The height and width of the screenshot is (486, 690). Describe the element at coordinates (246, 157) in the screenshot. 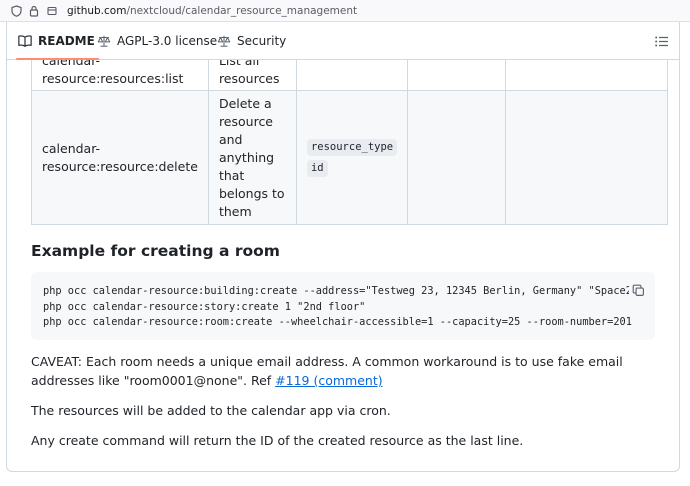

I see `description-text: anything` at that location.